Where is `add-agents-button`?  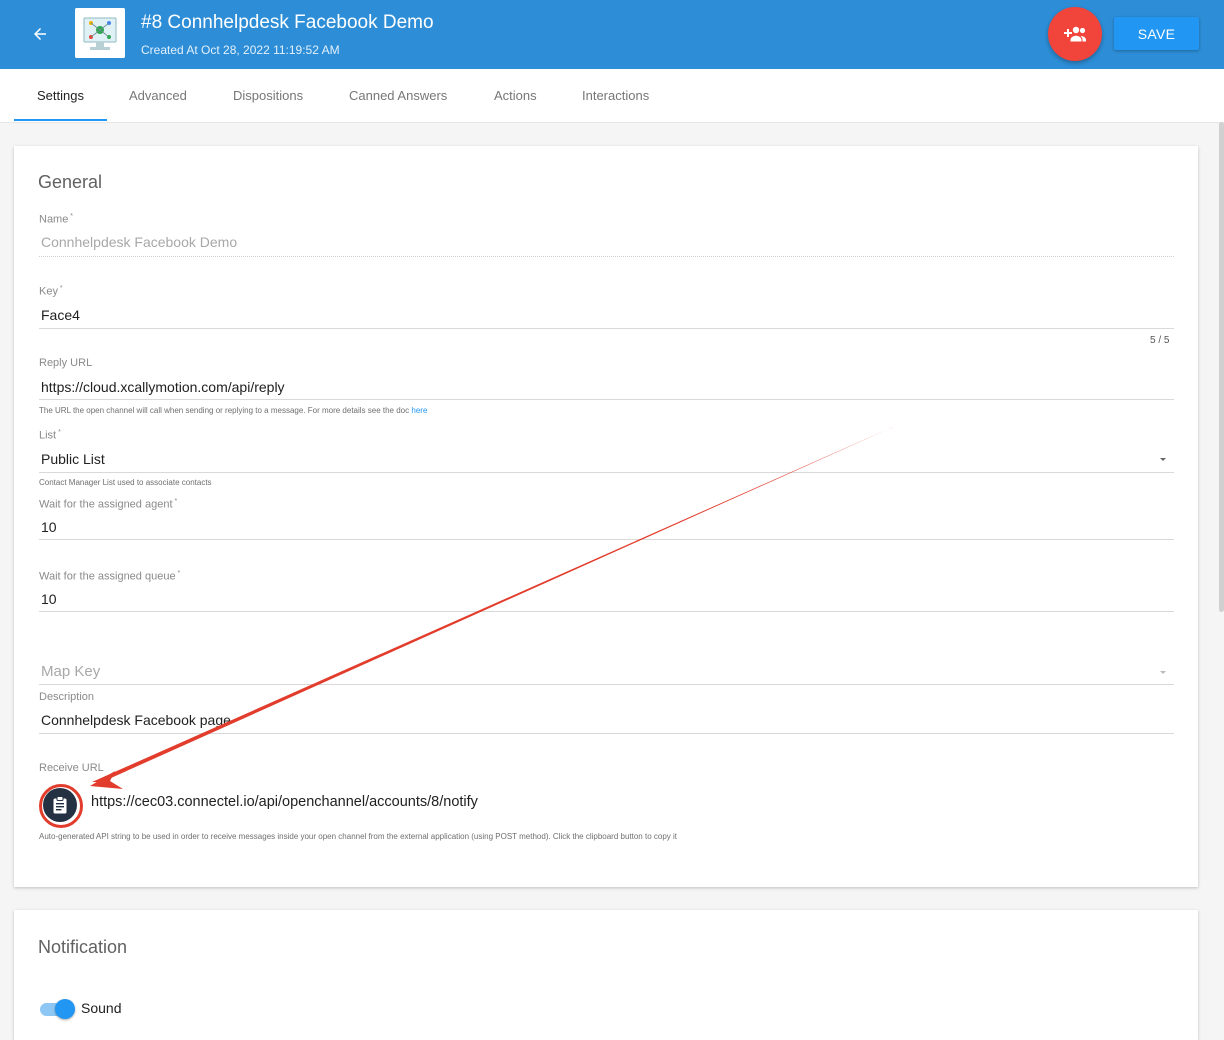
add-agents-button is located at coordinates (1075, 34).